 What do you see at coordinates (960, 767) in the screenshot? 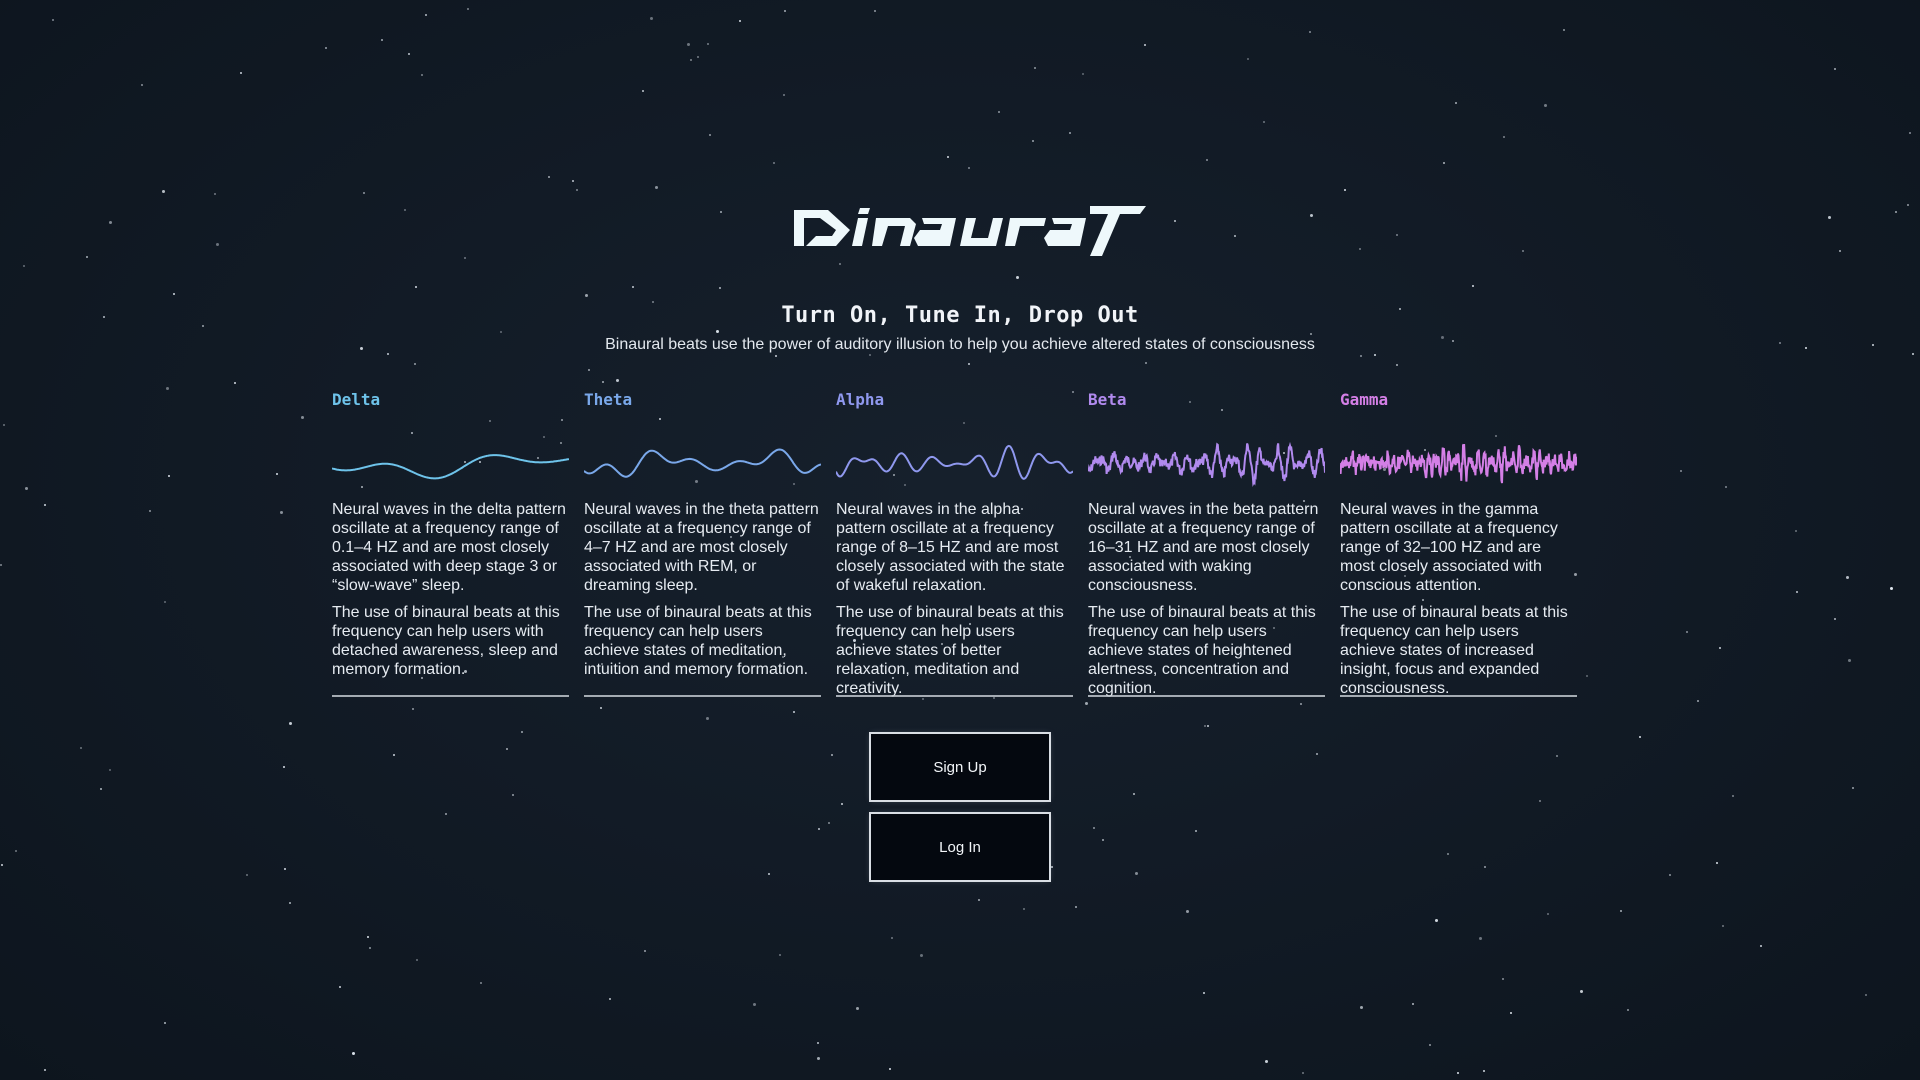
I see `sign-up-button: Sign Up` at bounding box center [960, 767].